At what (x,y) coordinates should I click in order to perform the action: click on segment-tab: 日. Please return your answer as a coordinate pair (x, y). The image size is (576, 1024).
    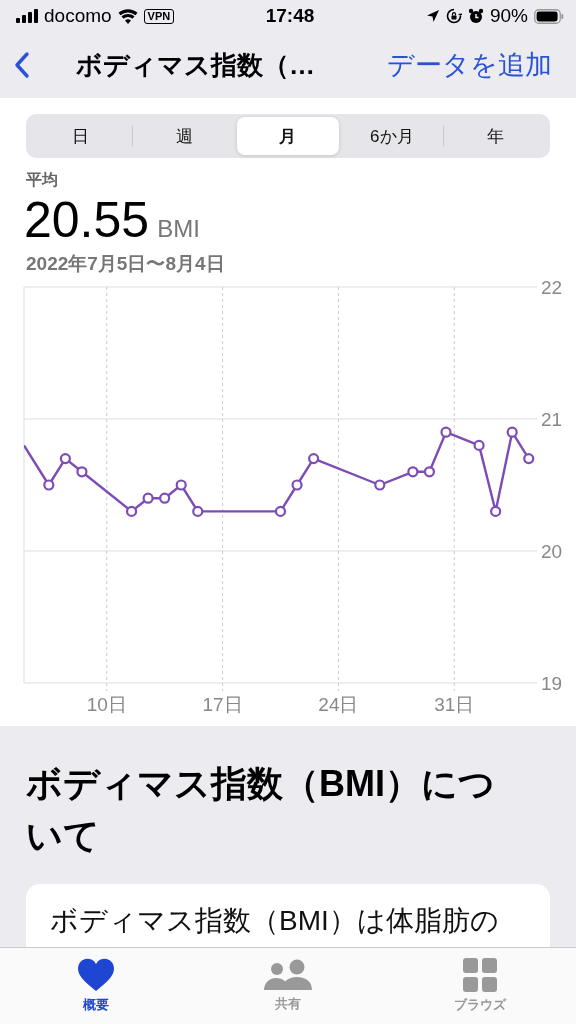
    Looking at the image, I should click on (80, 136).